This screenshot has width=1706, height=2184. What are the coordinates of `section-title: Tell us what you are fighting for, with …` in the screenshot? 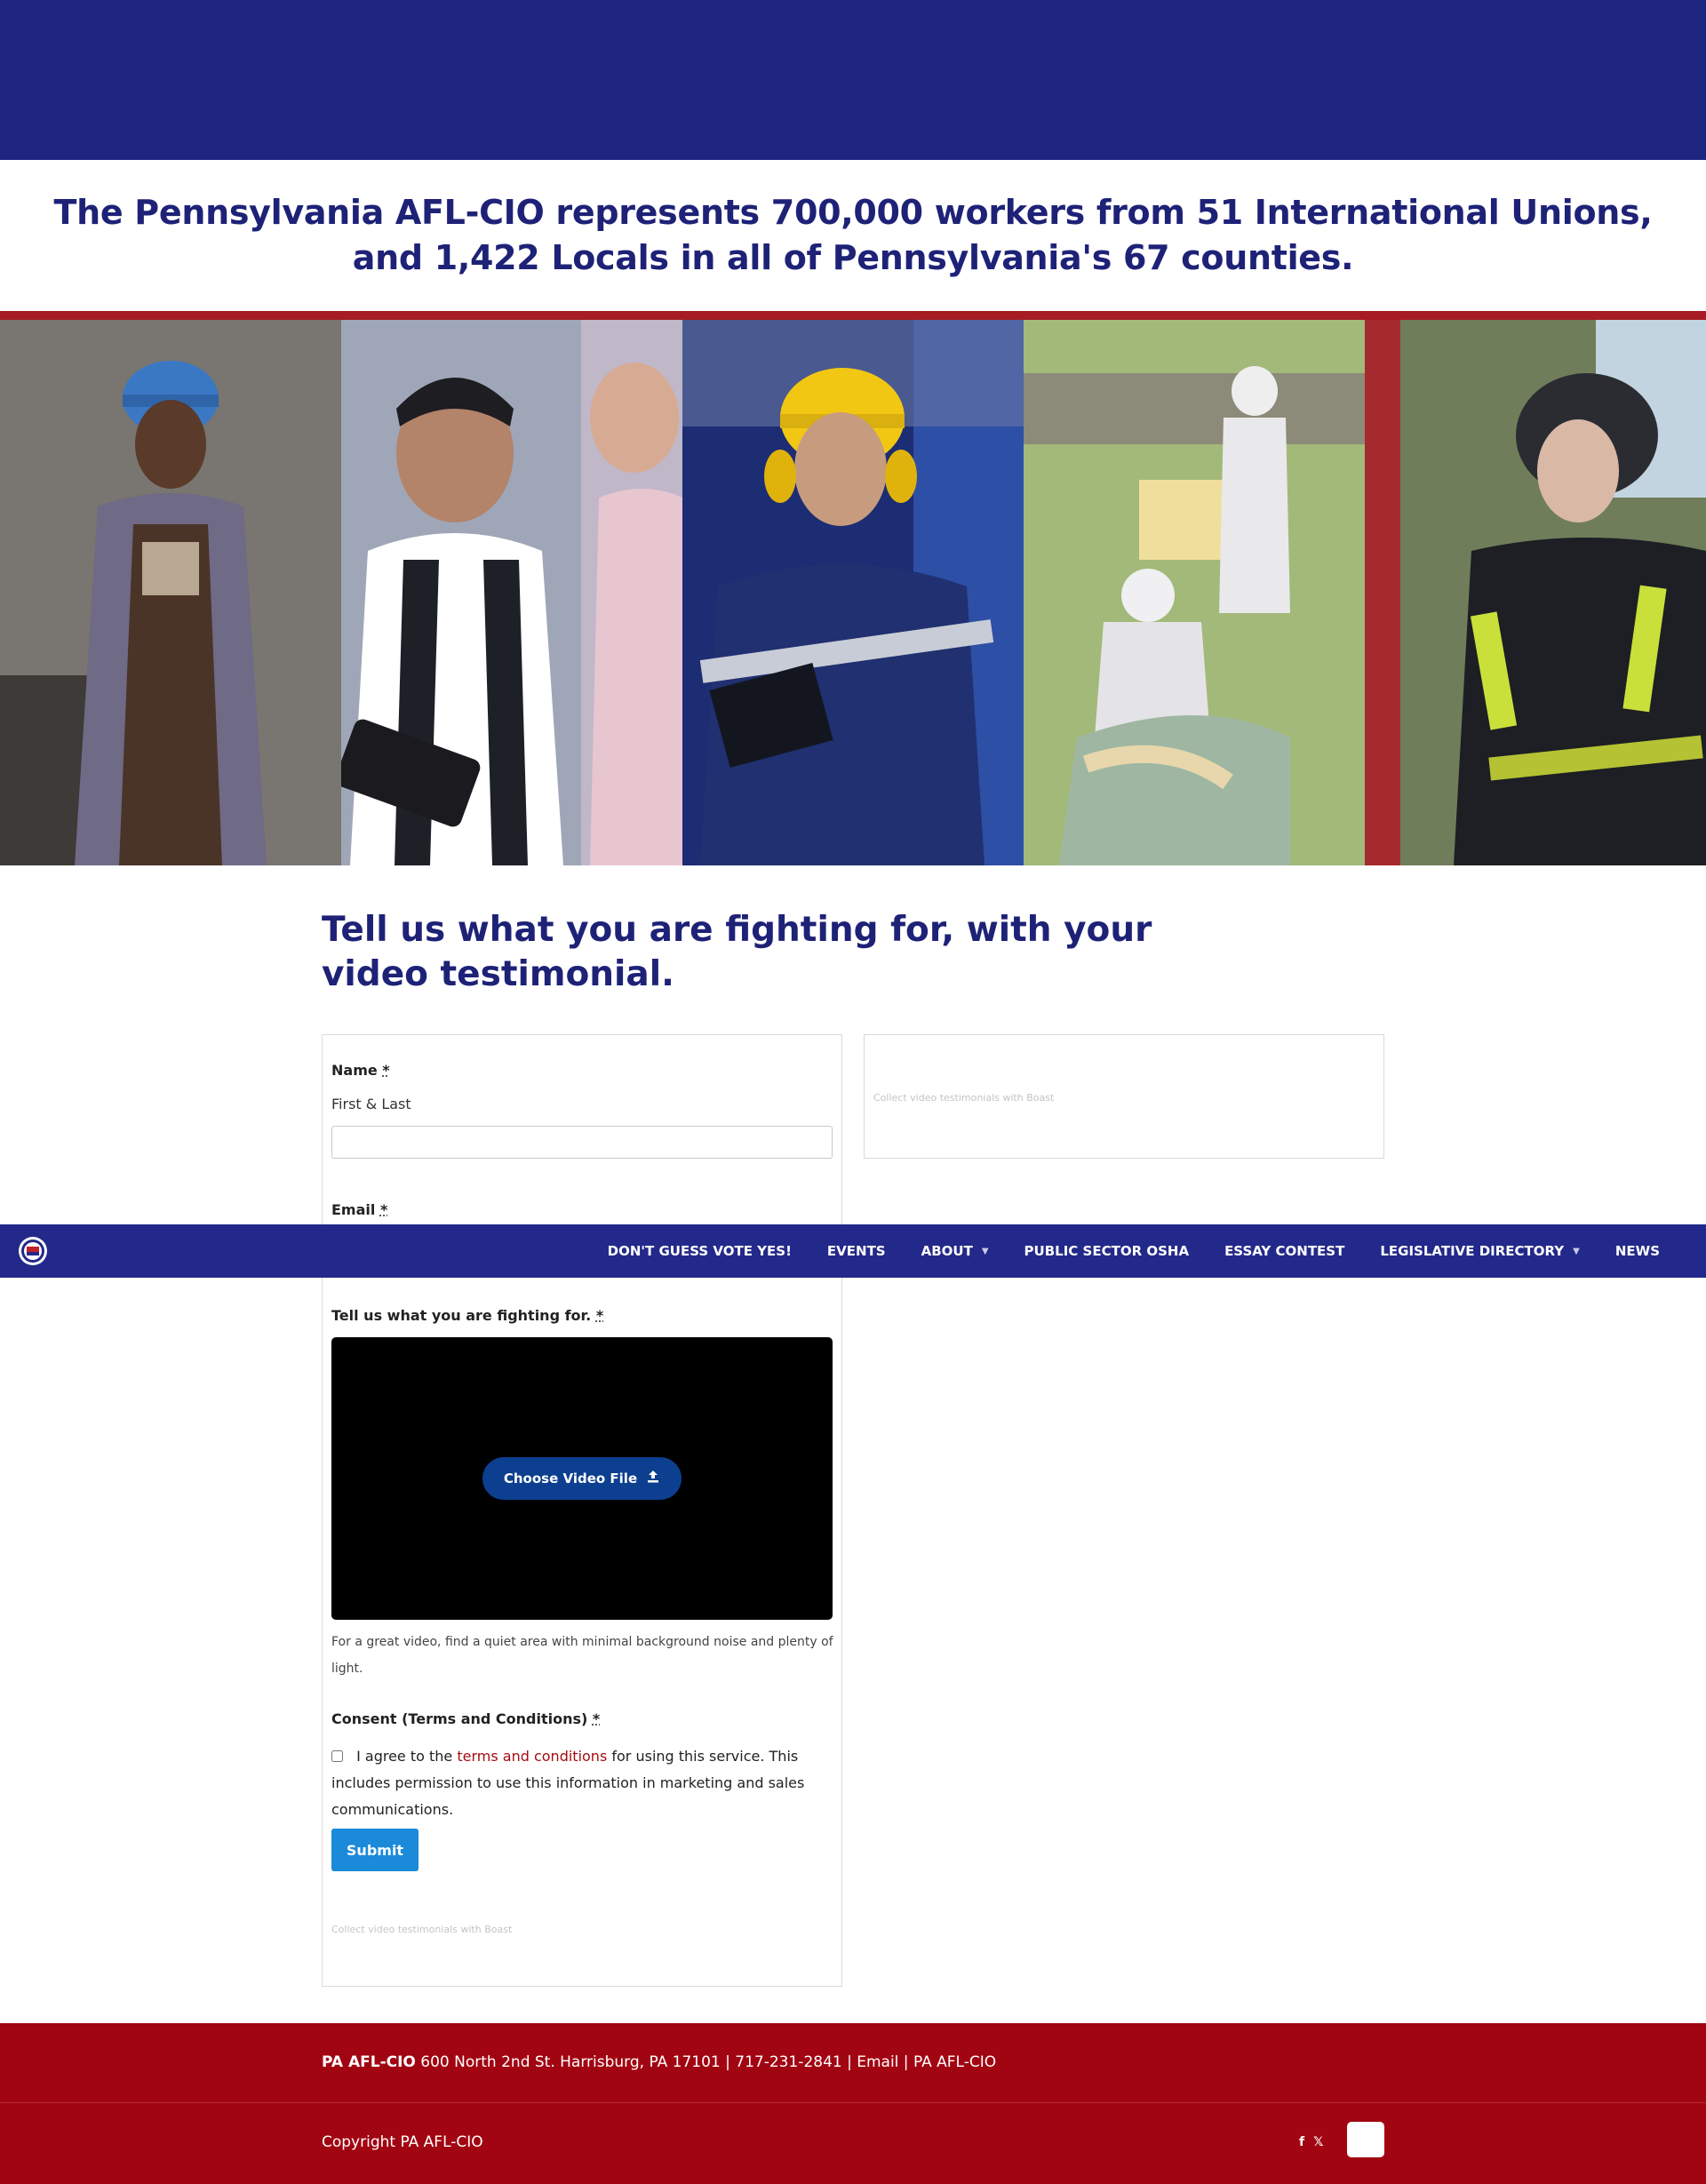 It's located at (737, 952).